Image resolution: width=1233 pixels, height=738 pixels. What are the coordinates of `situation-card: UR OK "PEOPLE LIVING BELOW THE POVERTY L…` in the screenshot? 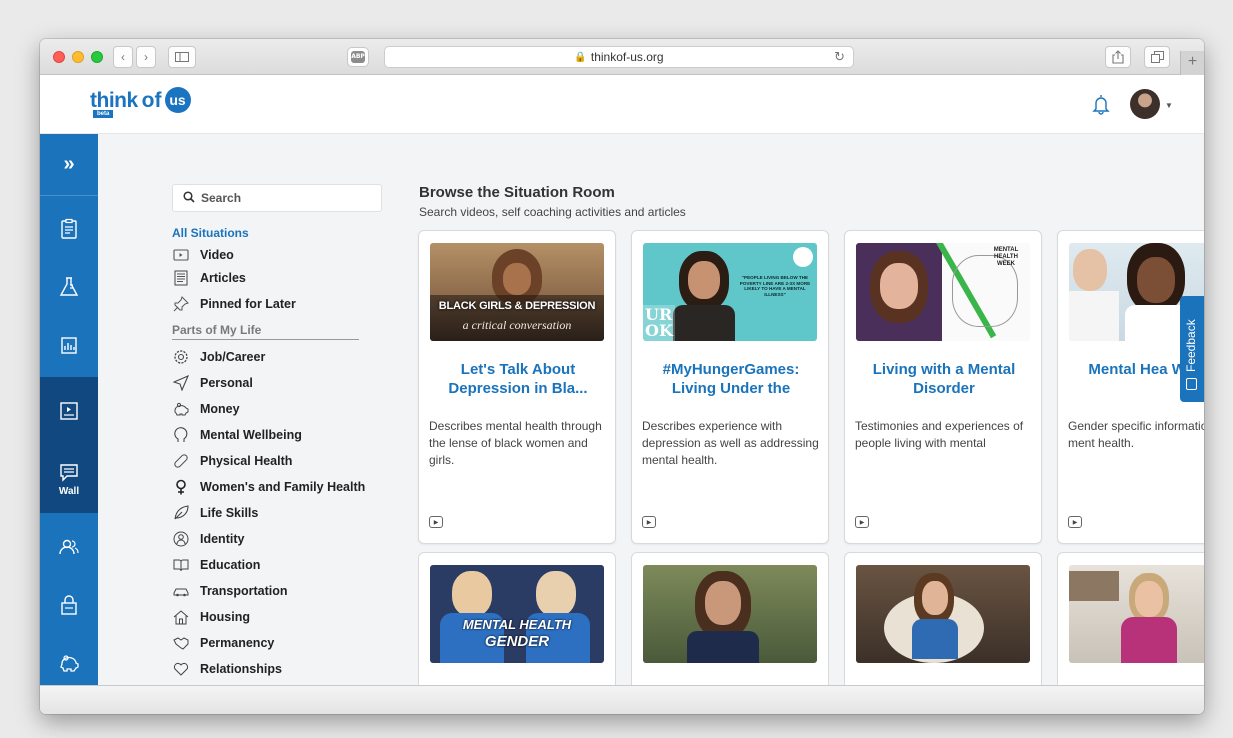 It's located at (730, 387).